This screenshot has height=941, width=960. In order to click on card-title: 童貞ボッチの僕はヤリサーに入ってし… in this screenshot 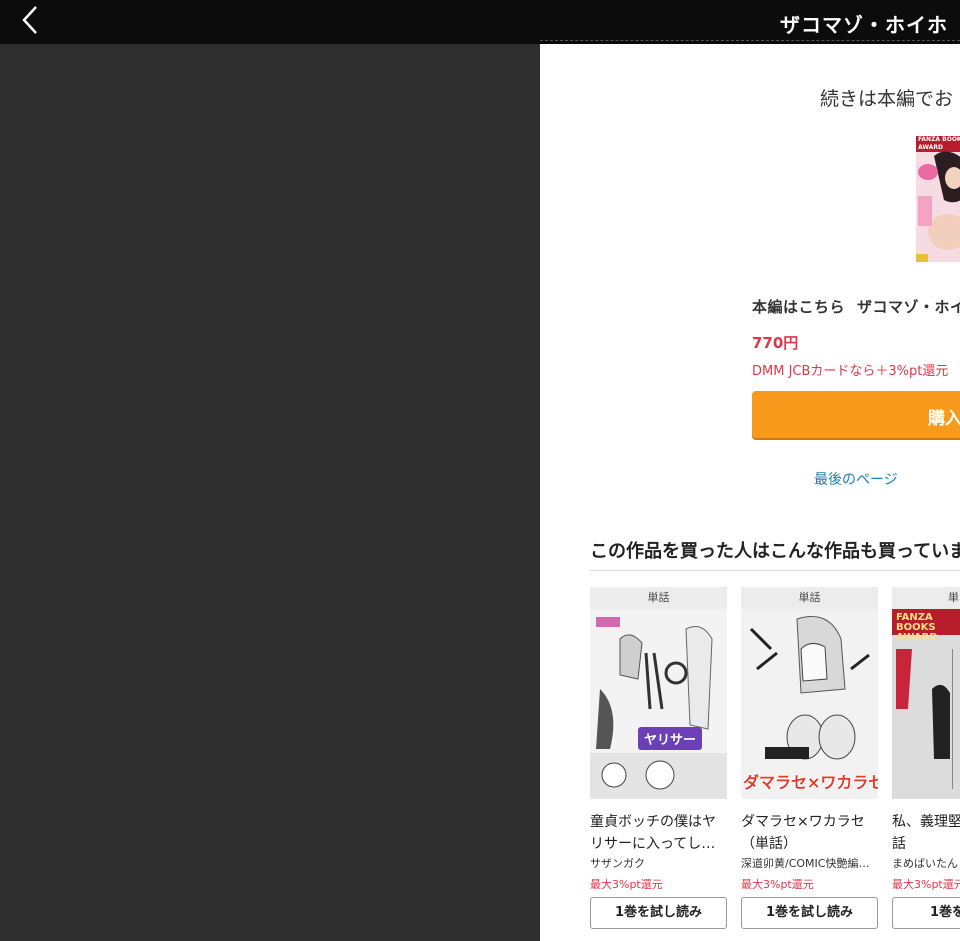, I will do `click(658, 833)`.